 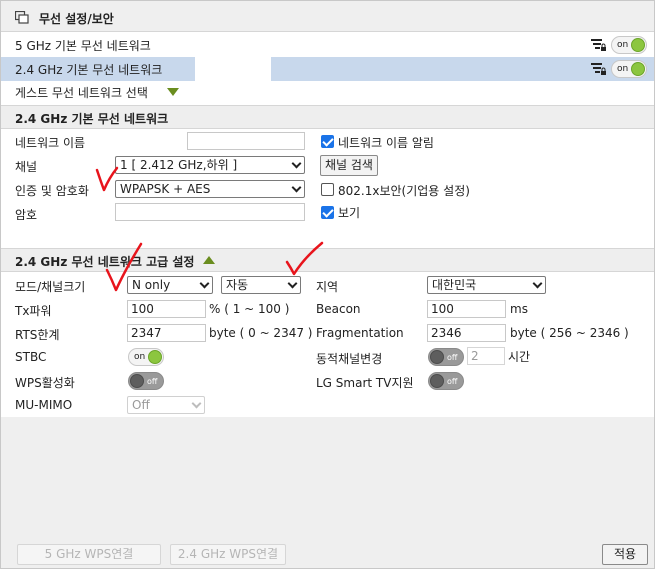 I want to click on toggle-2ghz: on, so click(x=629, y=69).